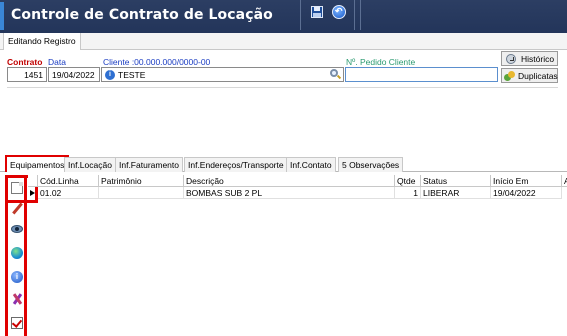 The width and height of the screenshot is (567, 336). I want to click on current-row-arrow-icon, so click(32, 193).